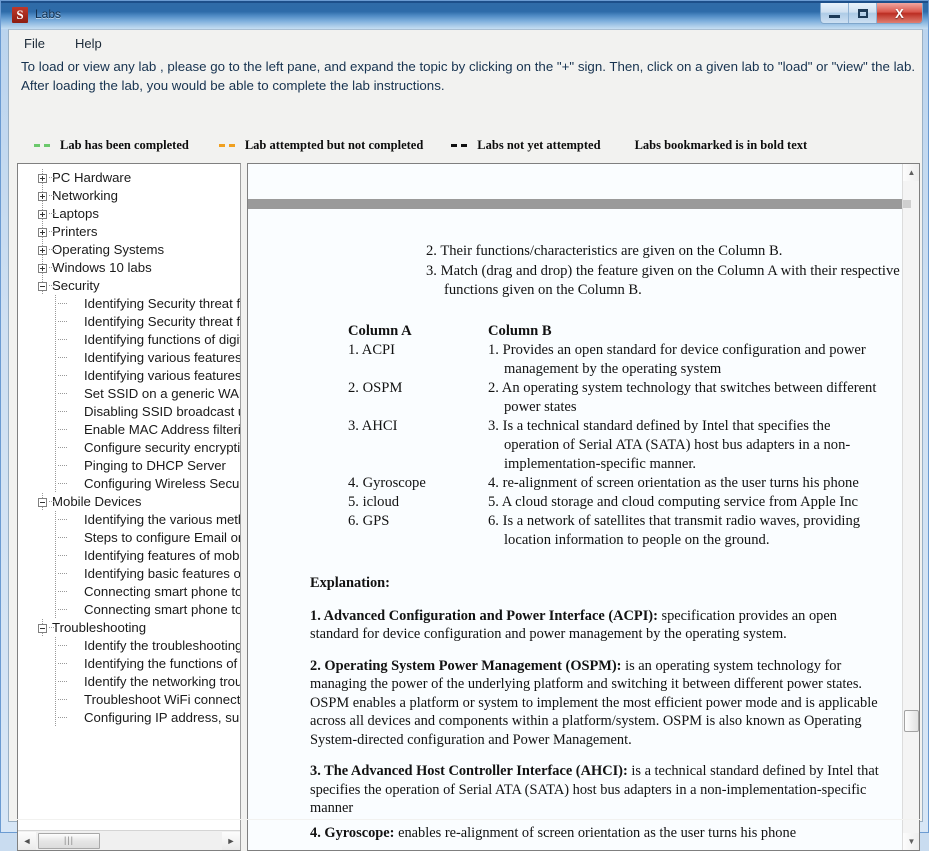 The width and height of the screenshot is (929, 851). I want to click on scroll-up-arrow-icon: ▲, so click(911, 172).